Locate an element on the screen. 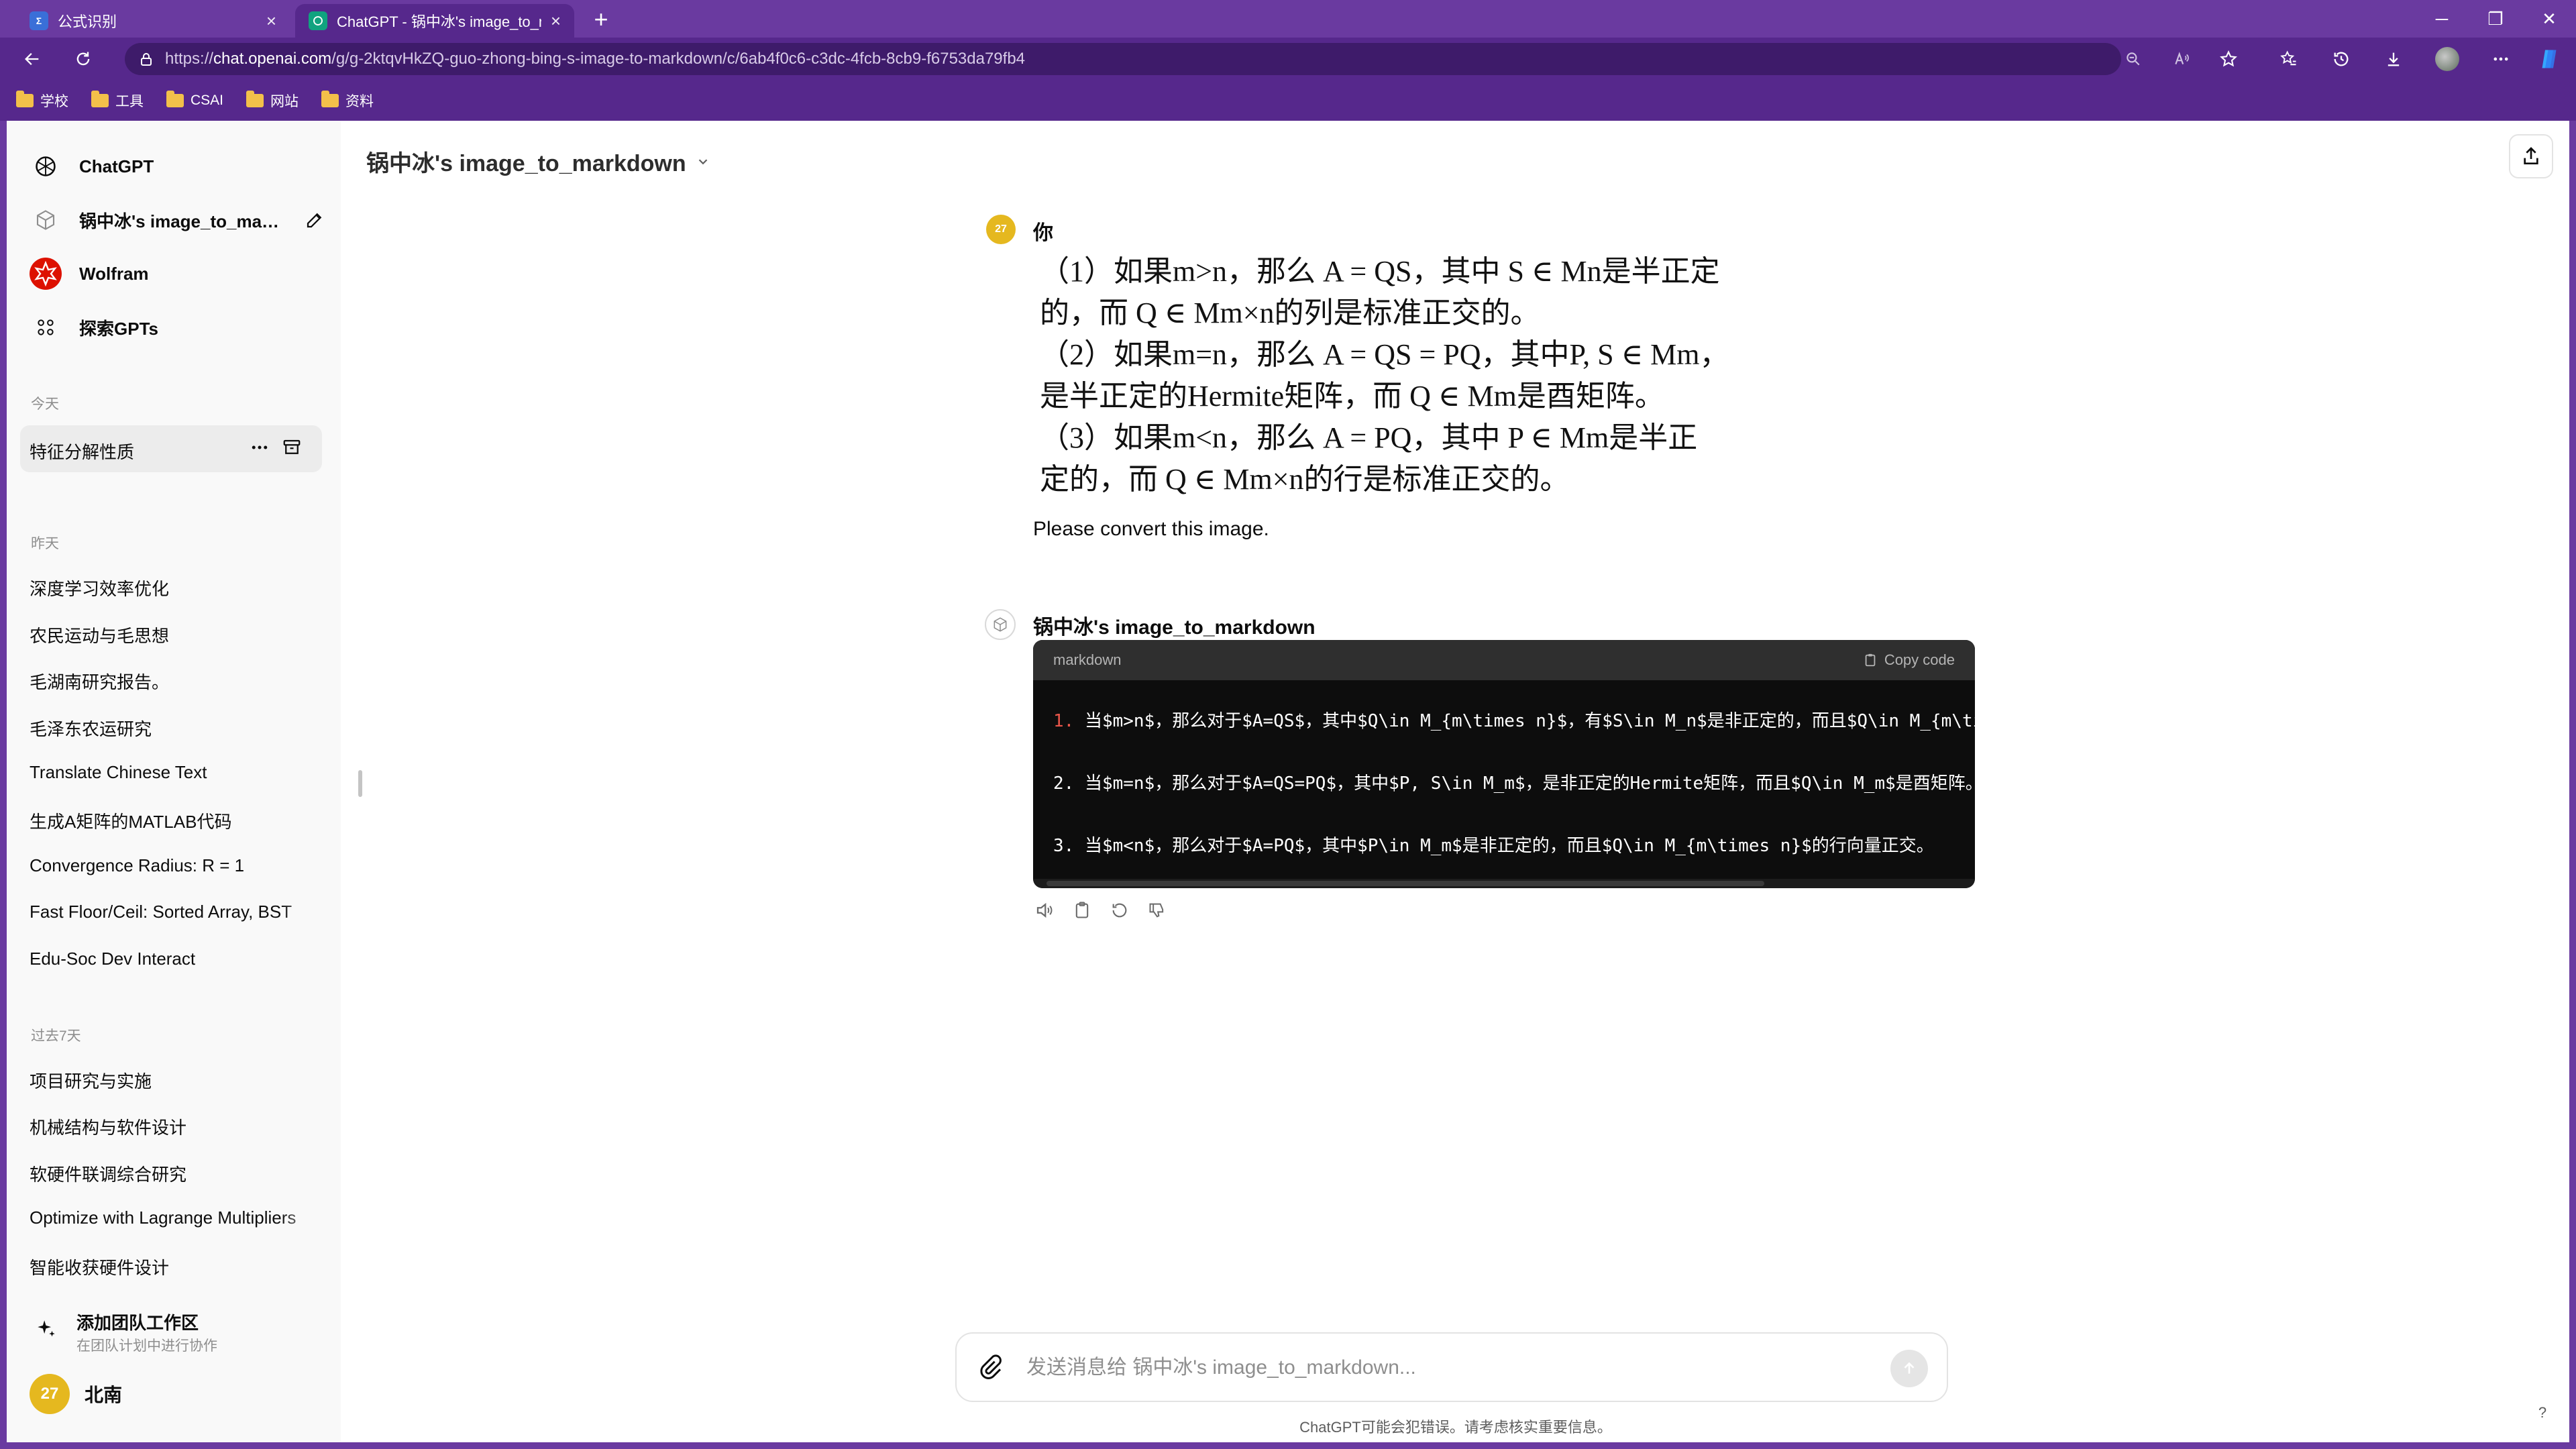 The height and width of the screenshot is (1449, 2576). user-avatar: 27 is located at coordinates (50, 1394).